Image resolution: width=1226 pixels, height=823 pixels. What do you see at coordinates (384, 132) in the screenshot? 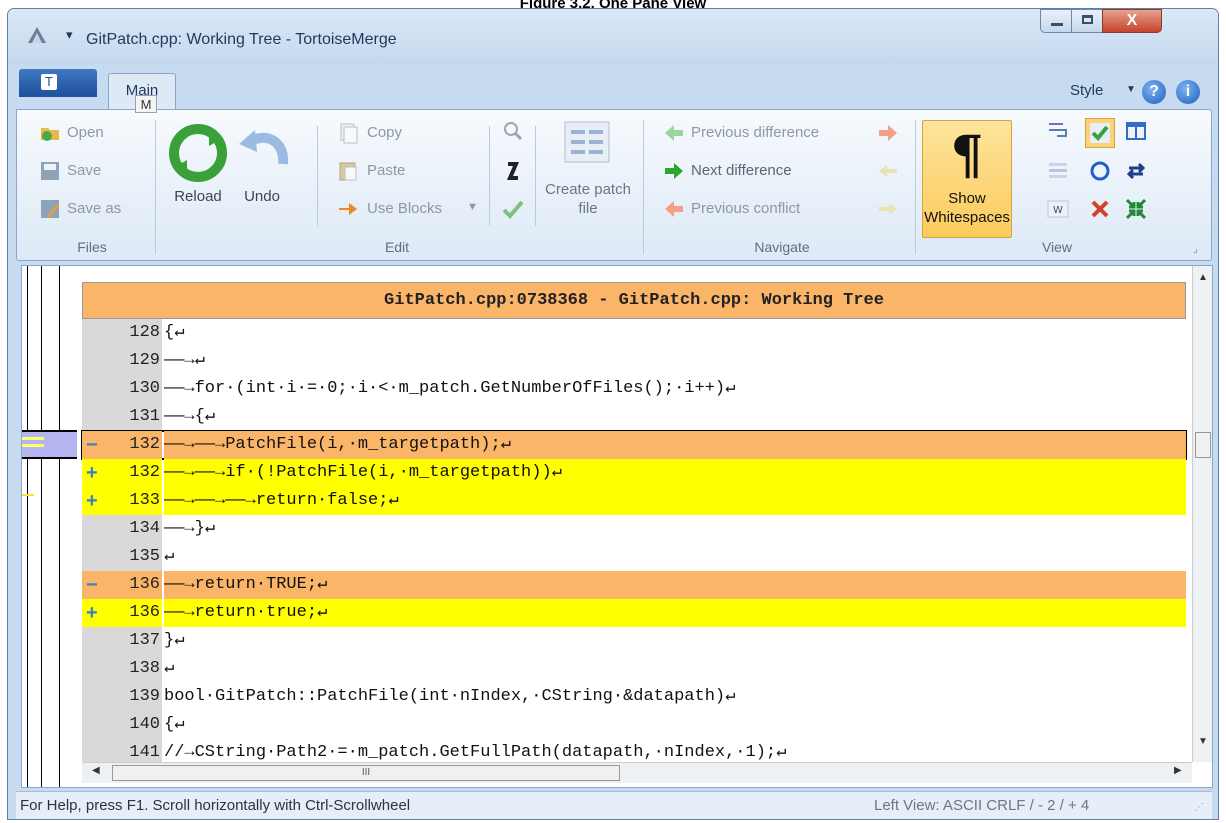
I see `copy-button: Copy` at bounding box center [384, 132].